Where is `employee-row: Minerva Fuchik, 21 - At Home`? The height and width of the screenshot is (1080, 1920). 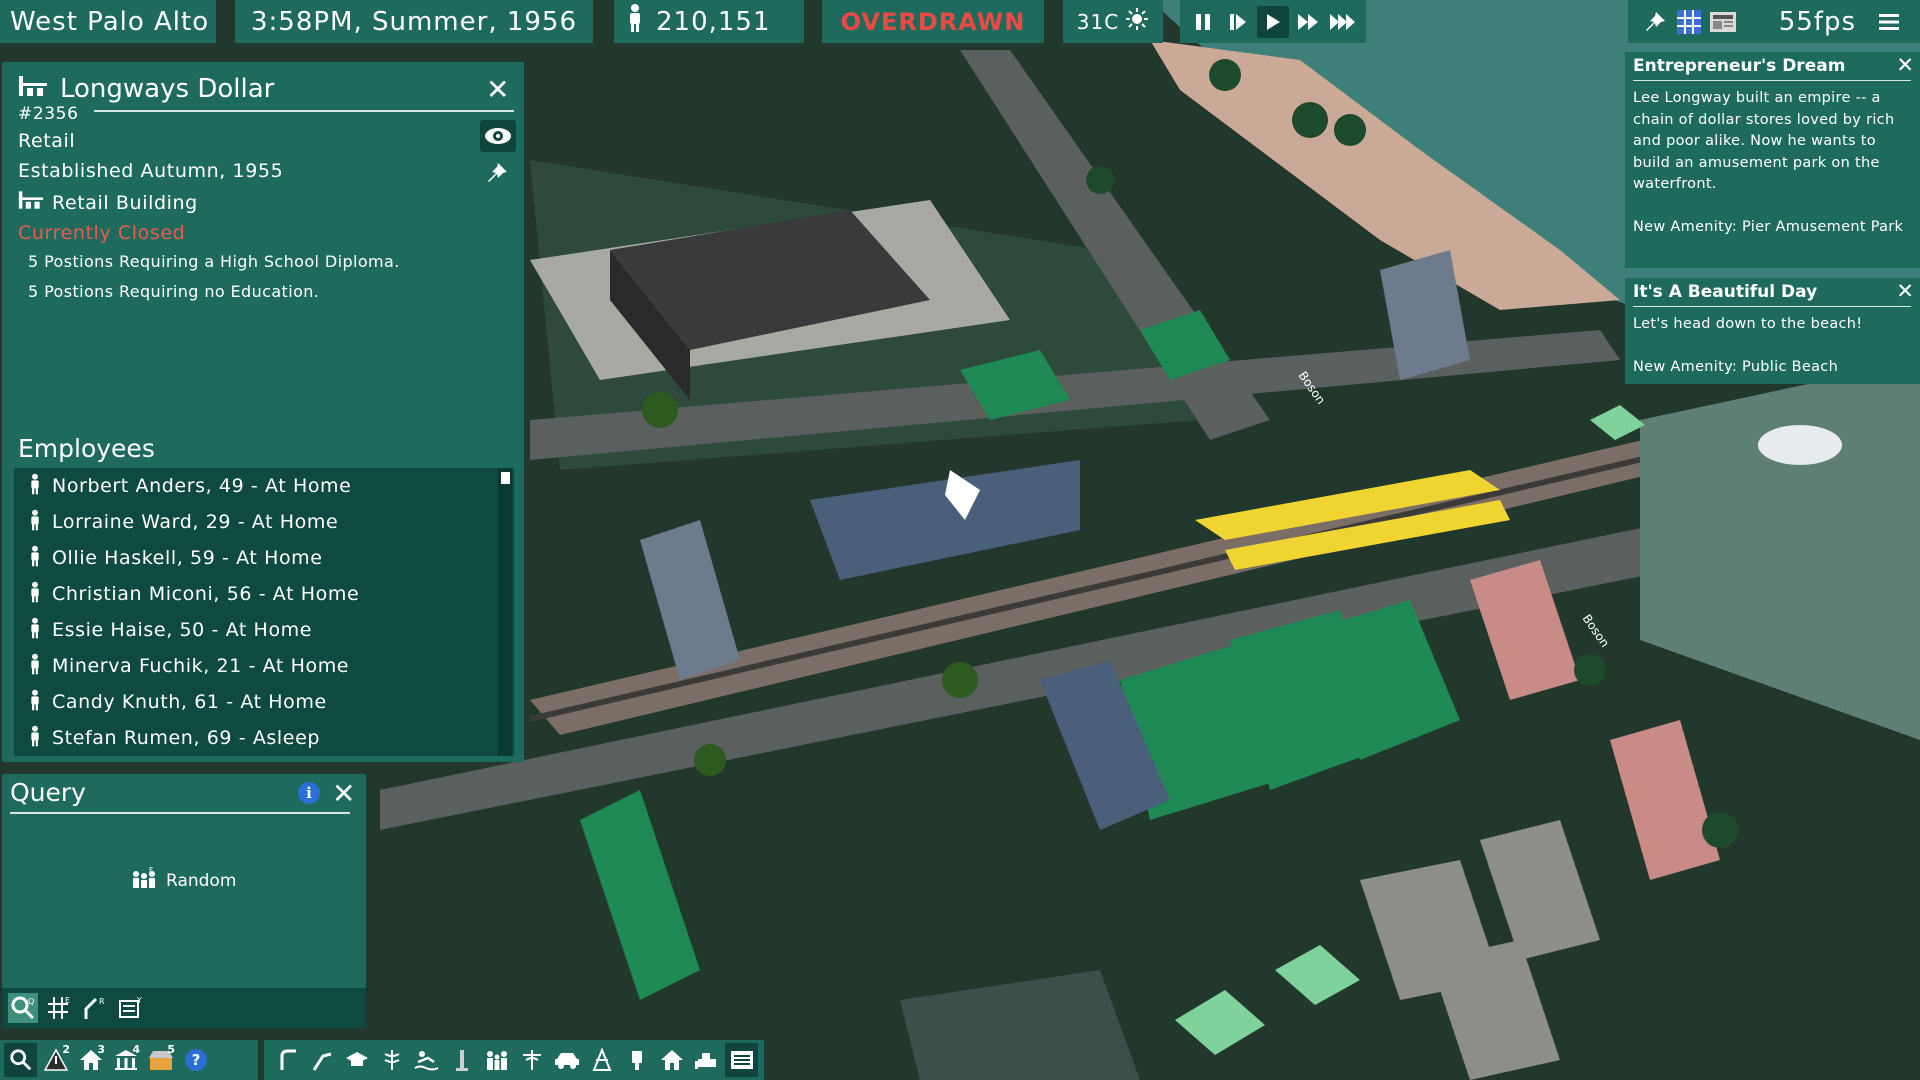 employee-row: Minerva Fuchik, 21 - At Home is located at coordinates (264, 666).